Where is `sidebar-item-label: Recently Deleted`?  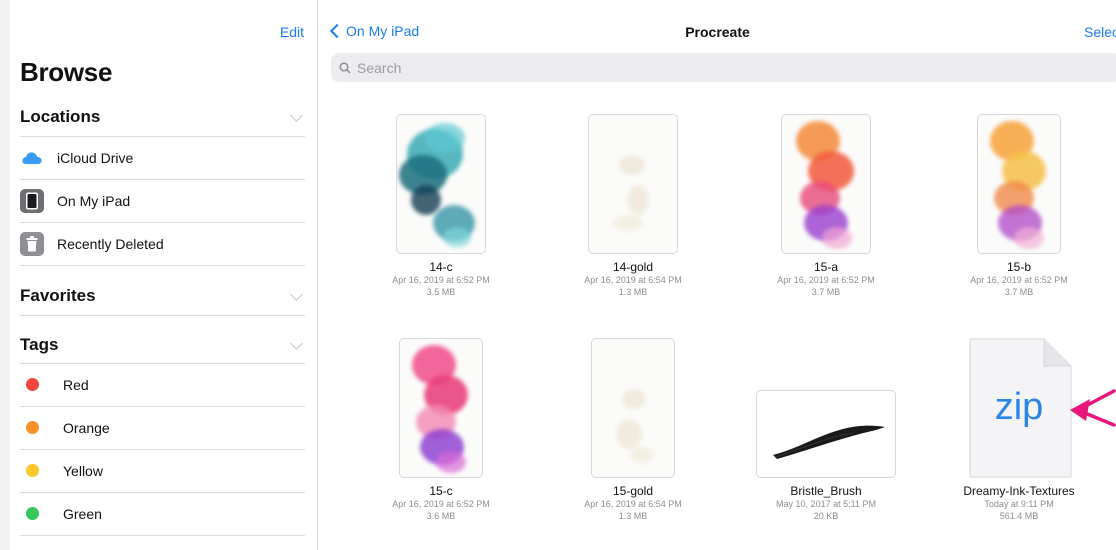
sidebar-item-label: Recently Deleted is located at coordinates (110, 243).